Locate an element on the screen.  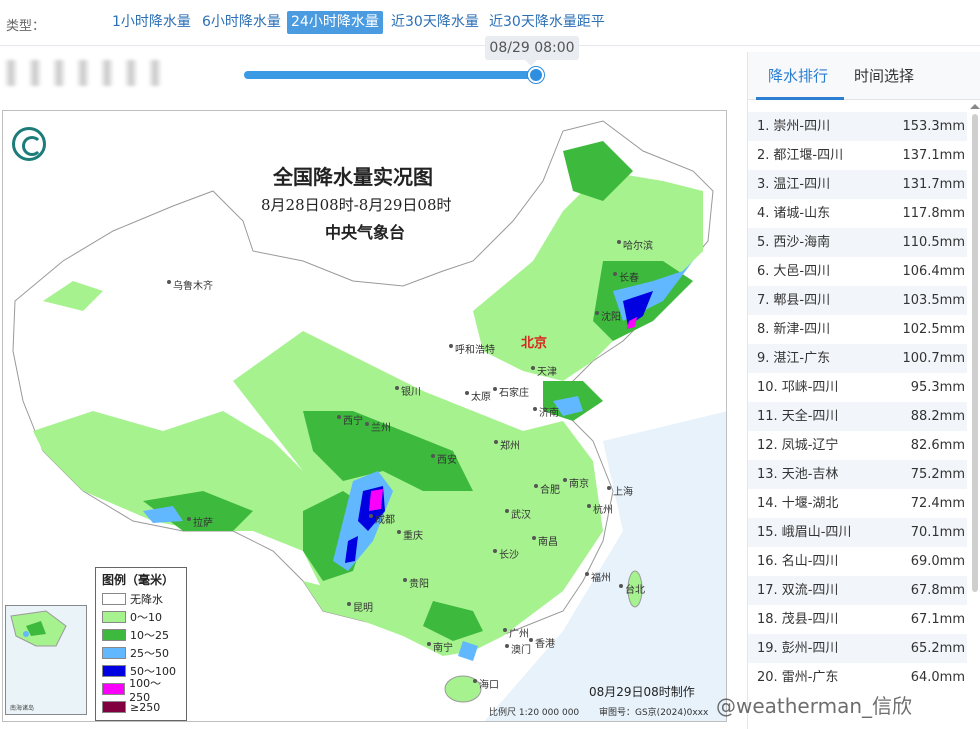
station-name: 凤城-辽宁 is located at coordinates (810, 445).